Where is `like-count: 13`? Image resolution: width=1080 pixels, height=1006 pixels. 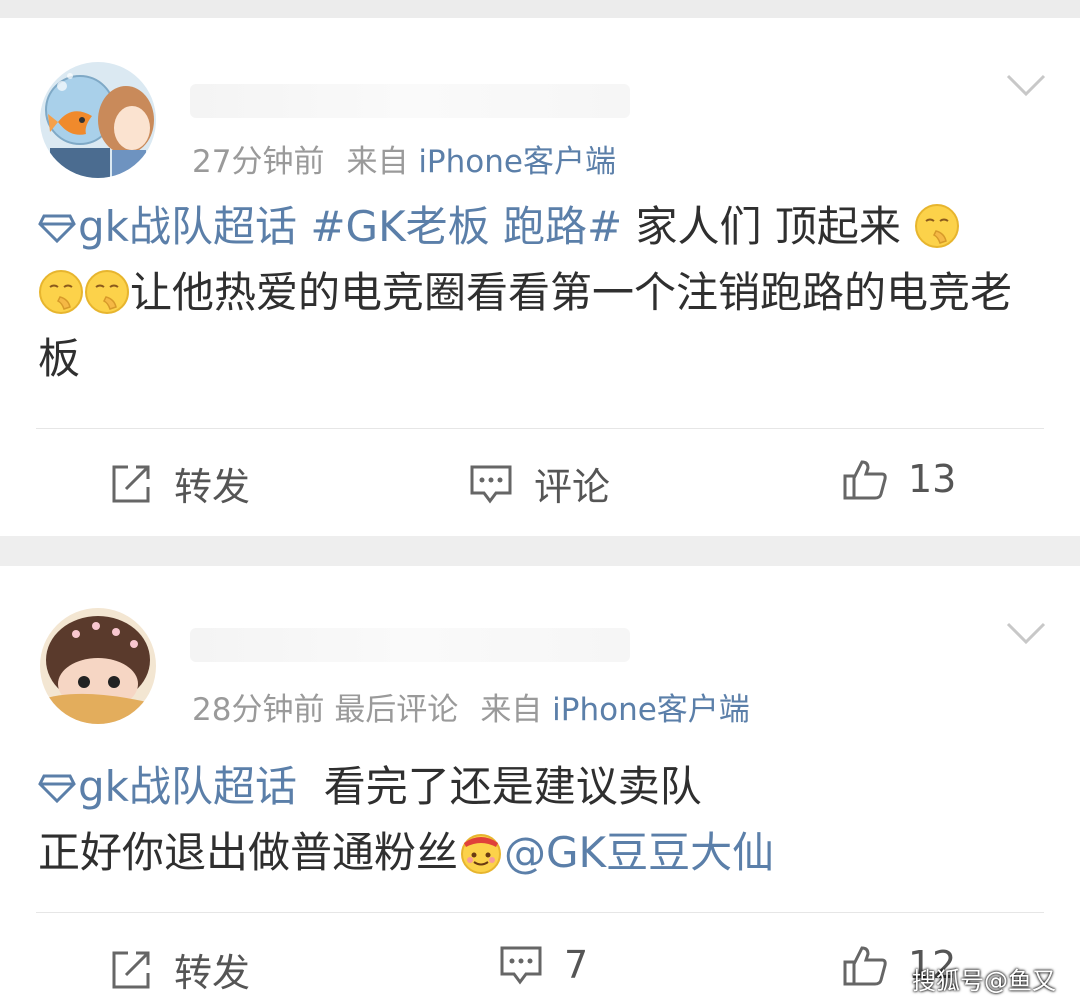 like-count: 13 is located at coordinates (932, 479).